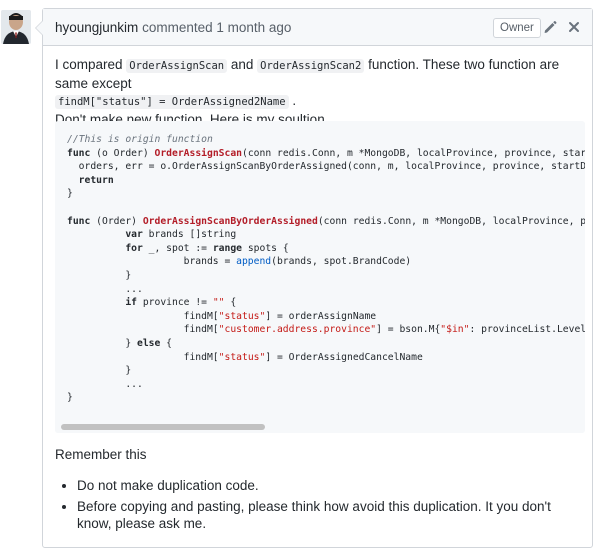  Describe the element at coordinates (120, 343) in the screenshot. I see `code-line: } else {` at that location.